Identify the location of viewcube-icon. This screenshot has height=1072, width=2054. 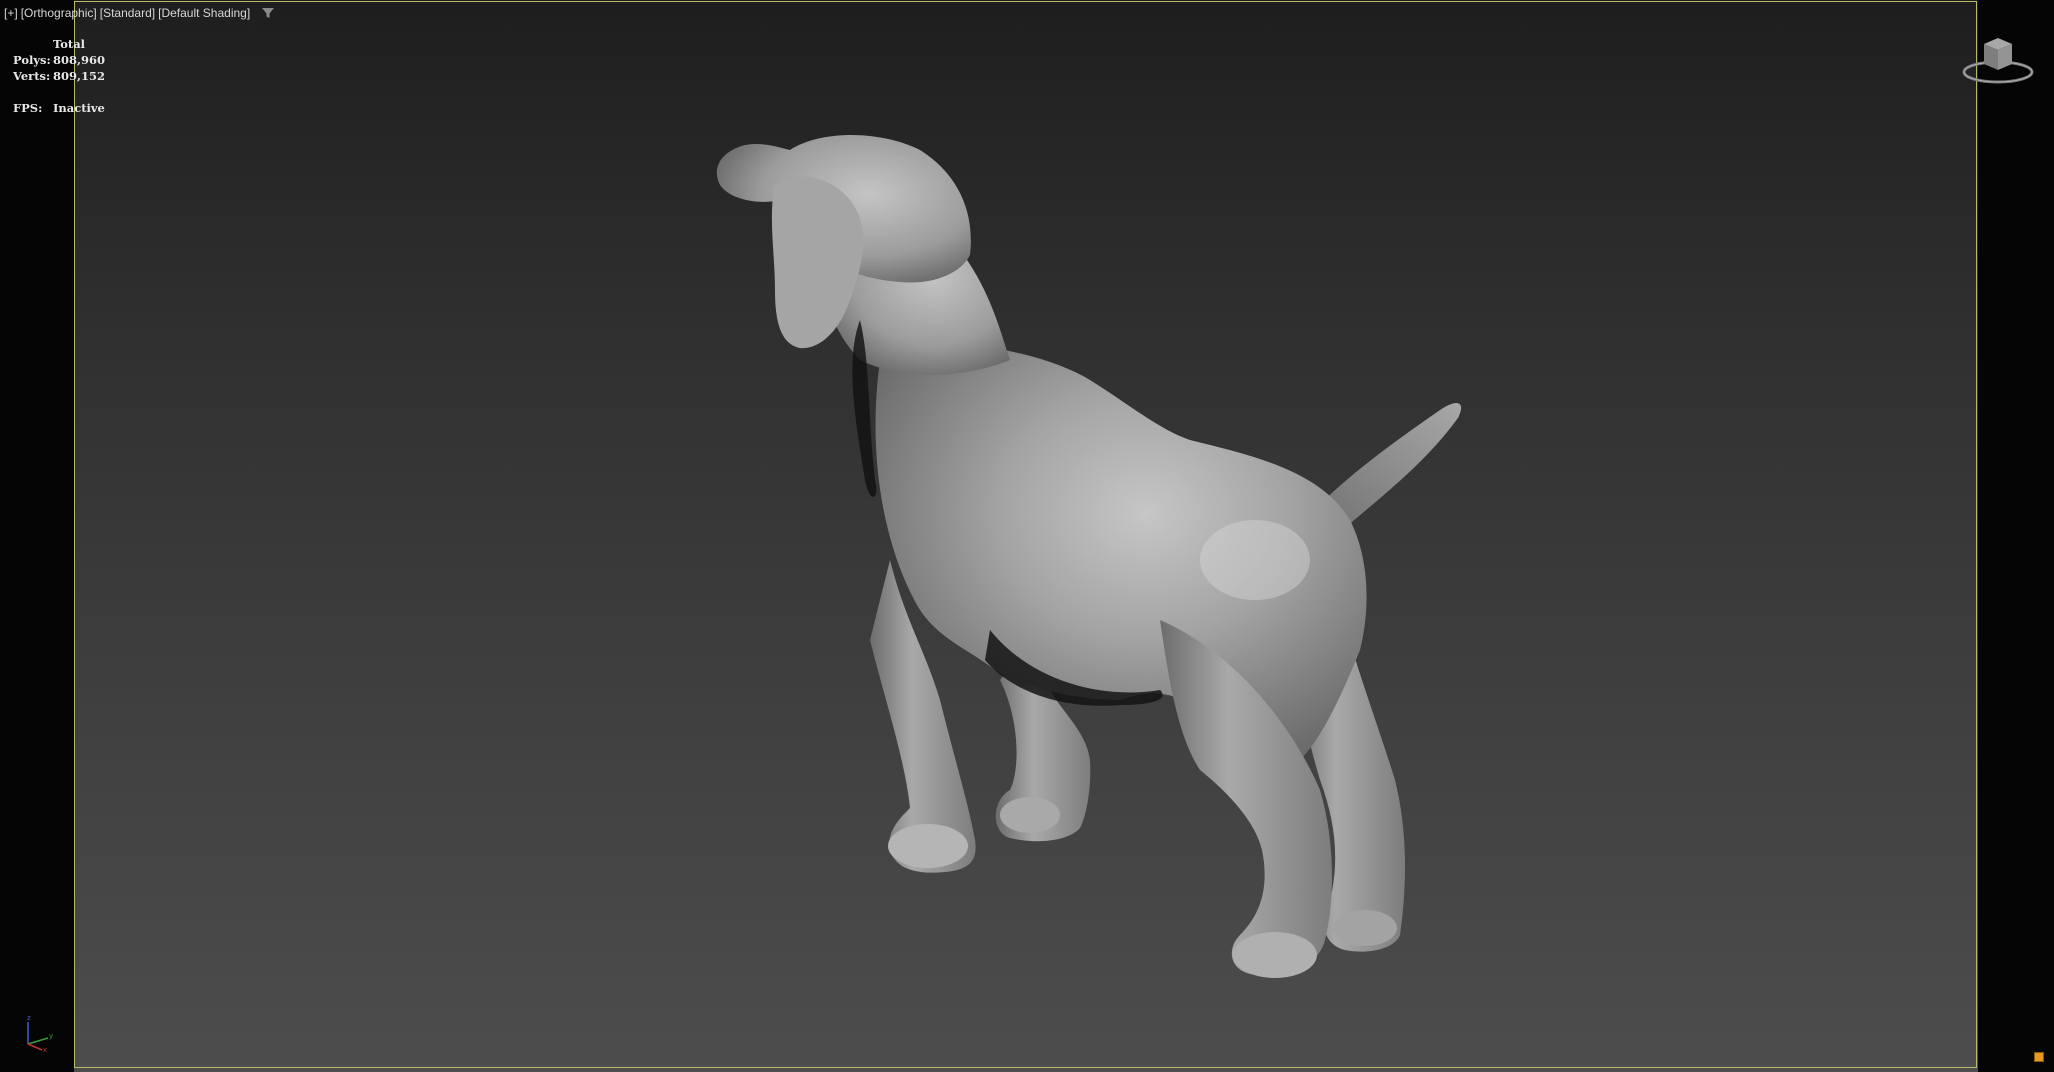
(1998, 60).